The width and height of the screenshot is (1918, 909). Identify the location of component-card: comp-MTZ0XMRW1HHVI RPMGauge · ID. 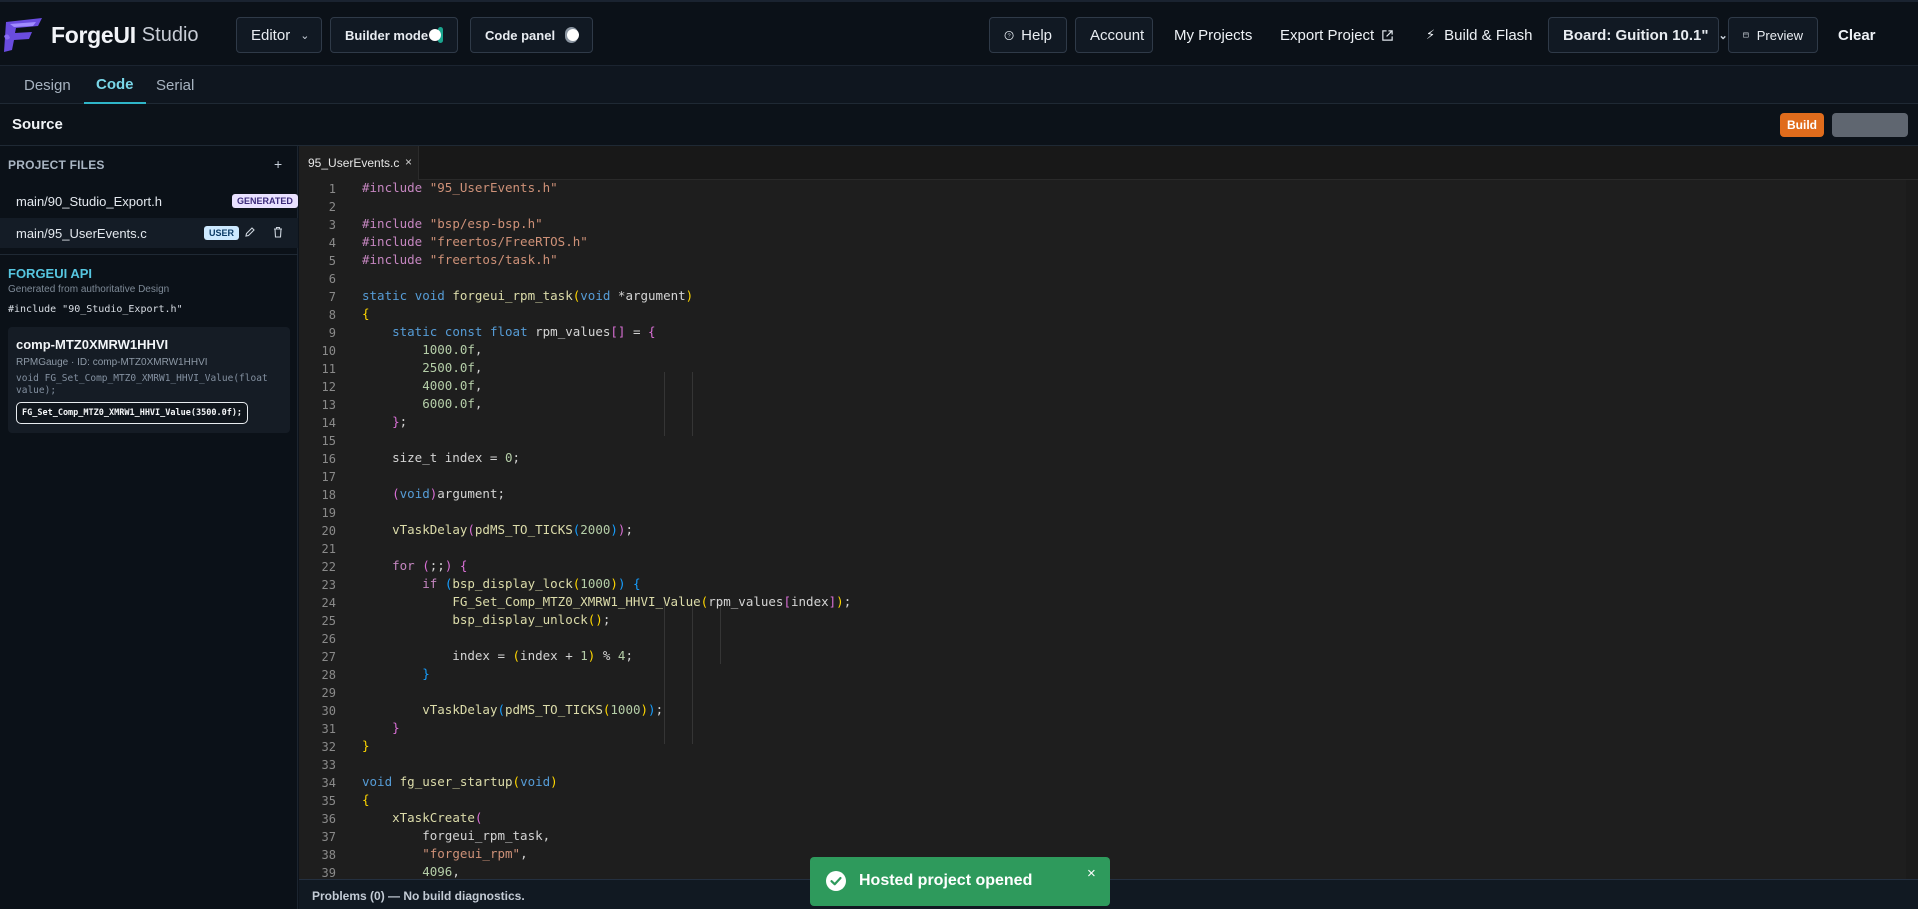
(149, 380).